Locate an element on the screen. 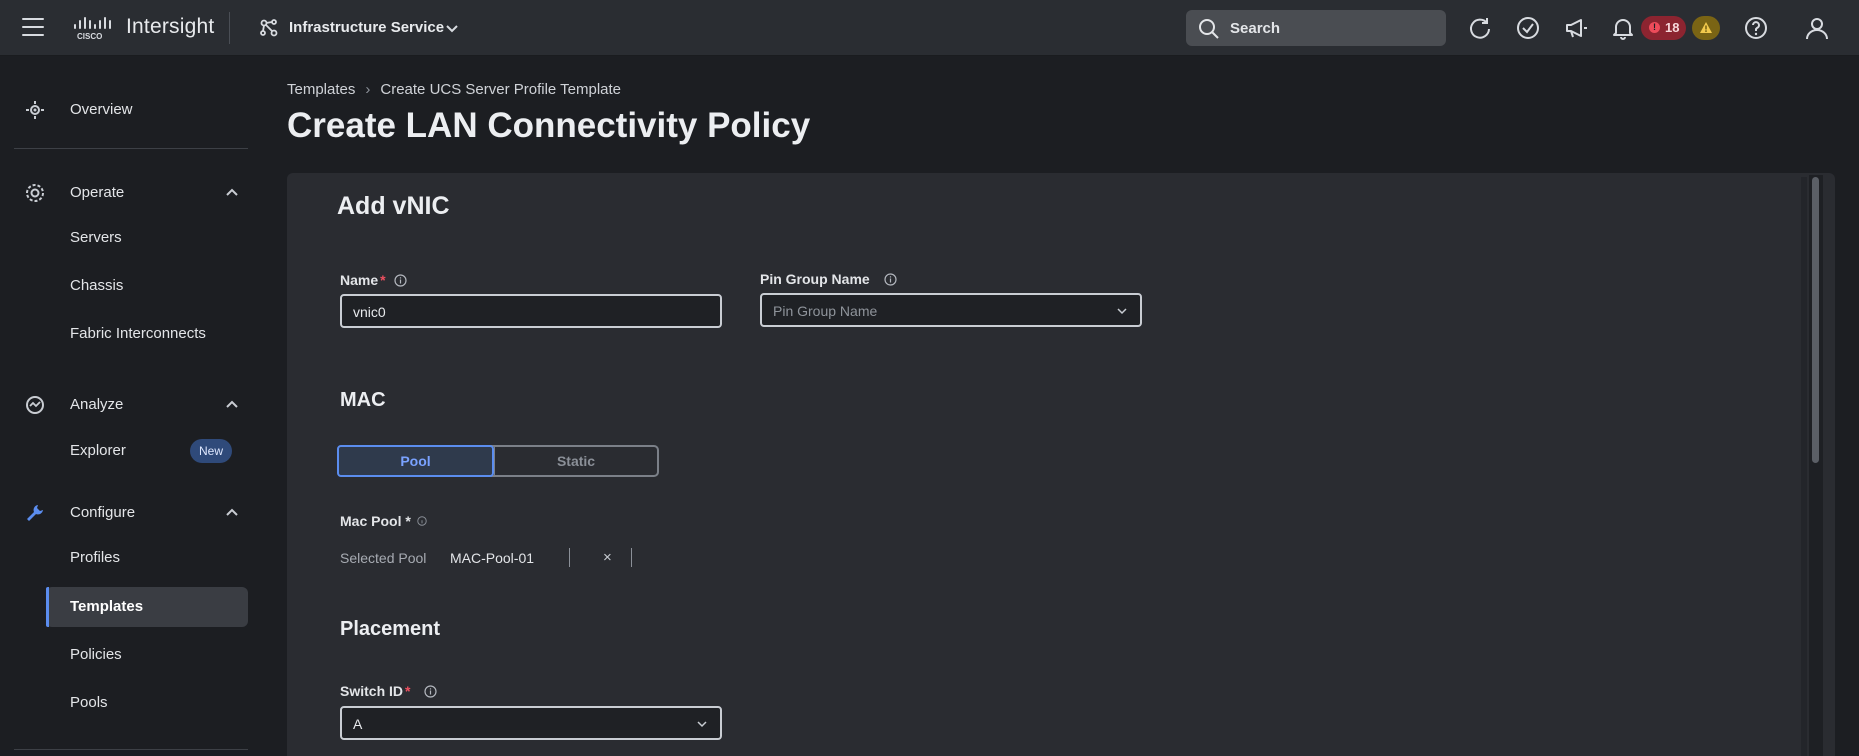 The image size is (1859, 756). help-icon is located at coordinates (1756, 28).